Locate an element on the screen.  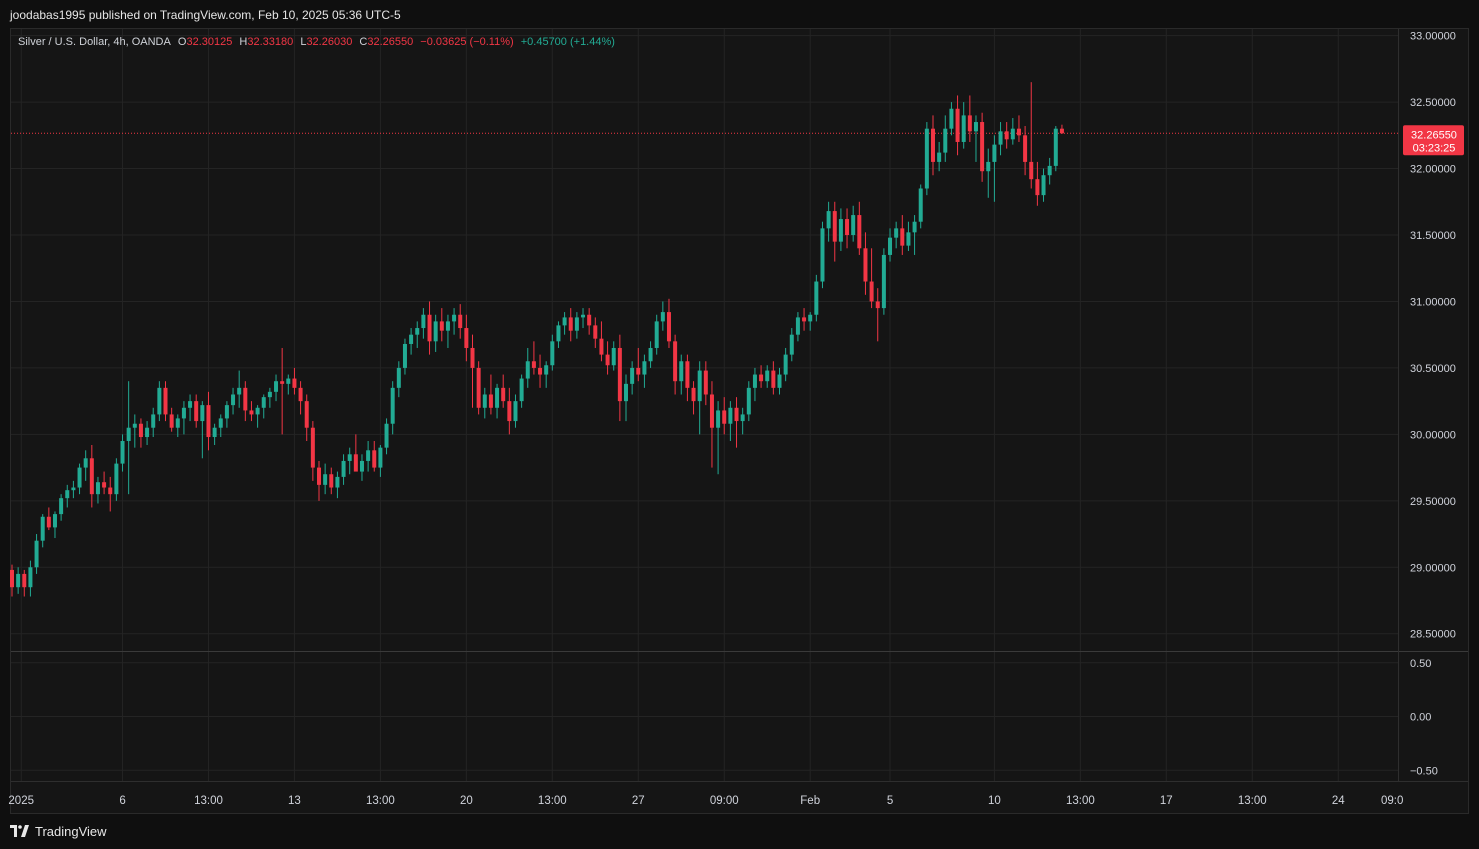
price-axis-label: 29.50000 is located at coordinates (1433, 502).